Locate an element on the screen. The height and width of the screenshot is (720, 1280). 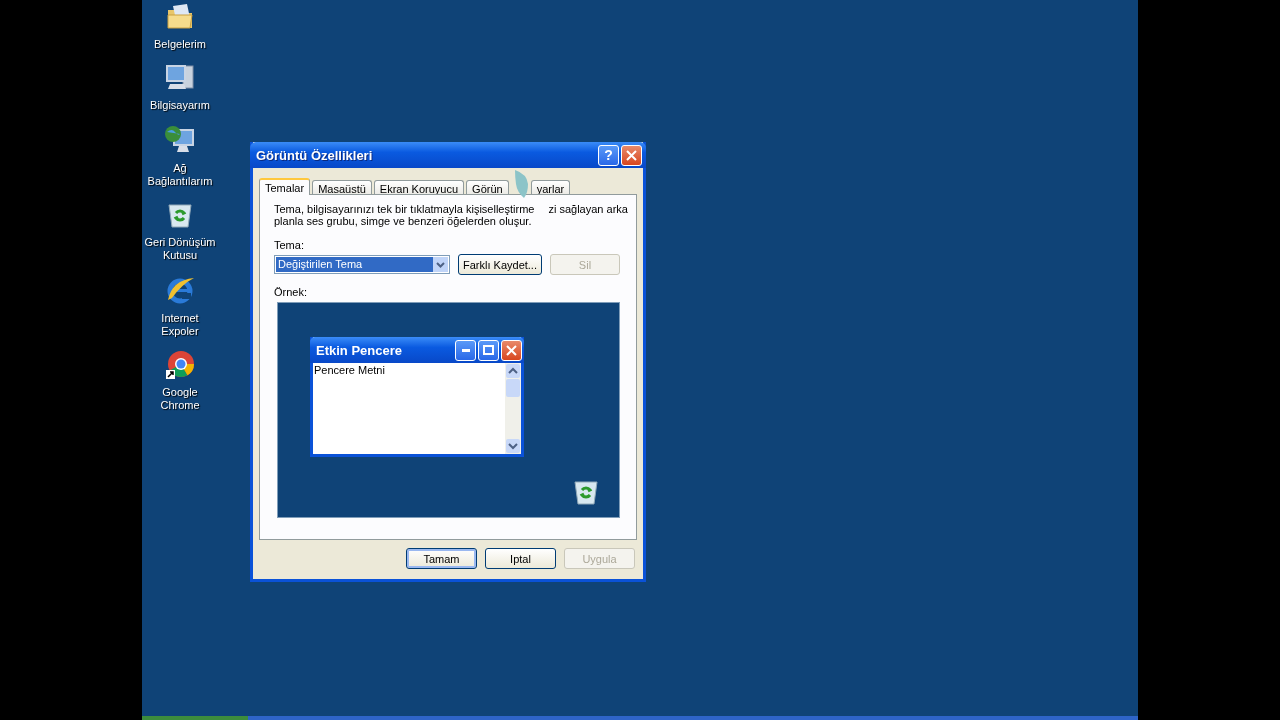
close-button is located at coordinates (631, 155).